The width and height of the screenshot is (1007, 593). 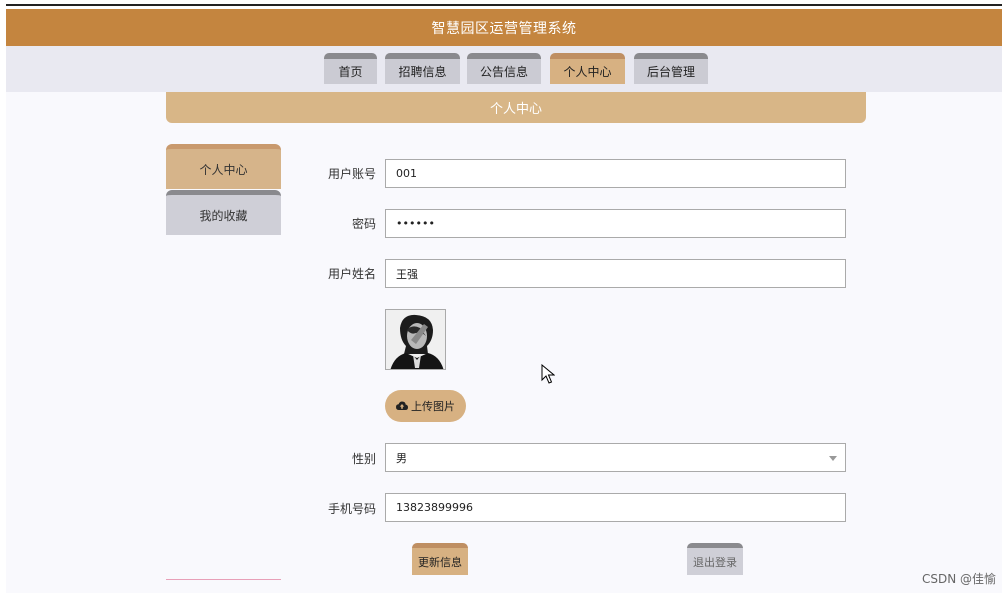 What do you see at coordinates (350, 68) in the screenshot?
I see `nav-tab-home: 首页` at bounding box center [350, 68].